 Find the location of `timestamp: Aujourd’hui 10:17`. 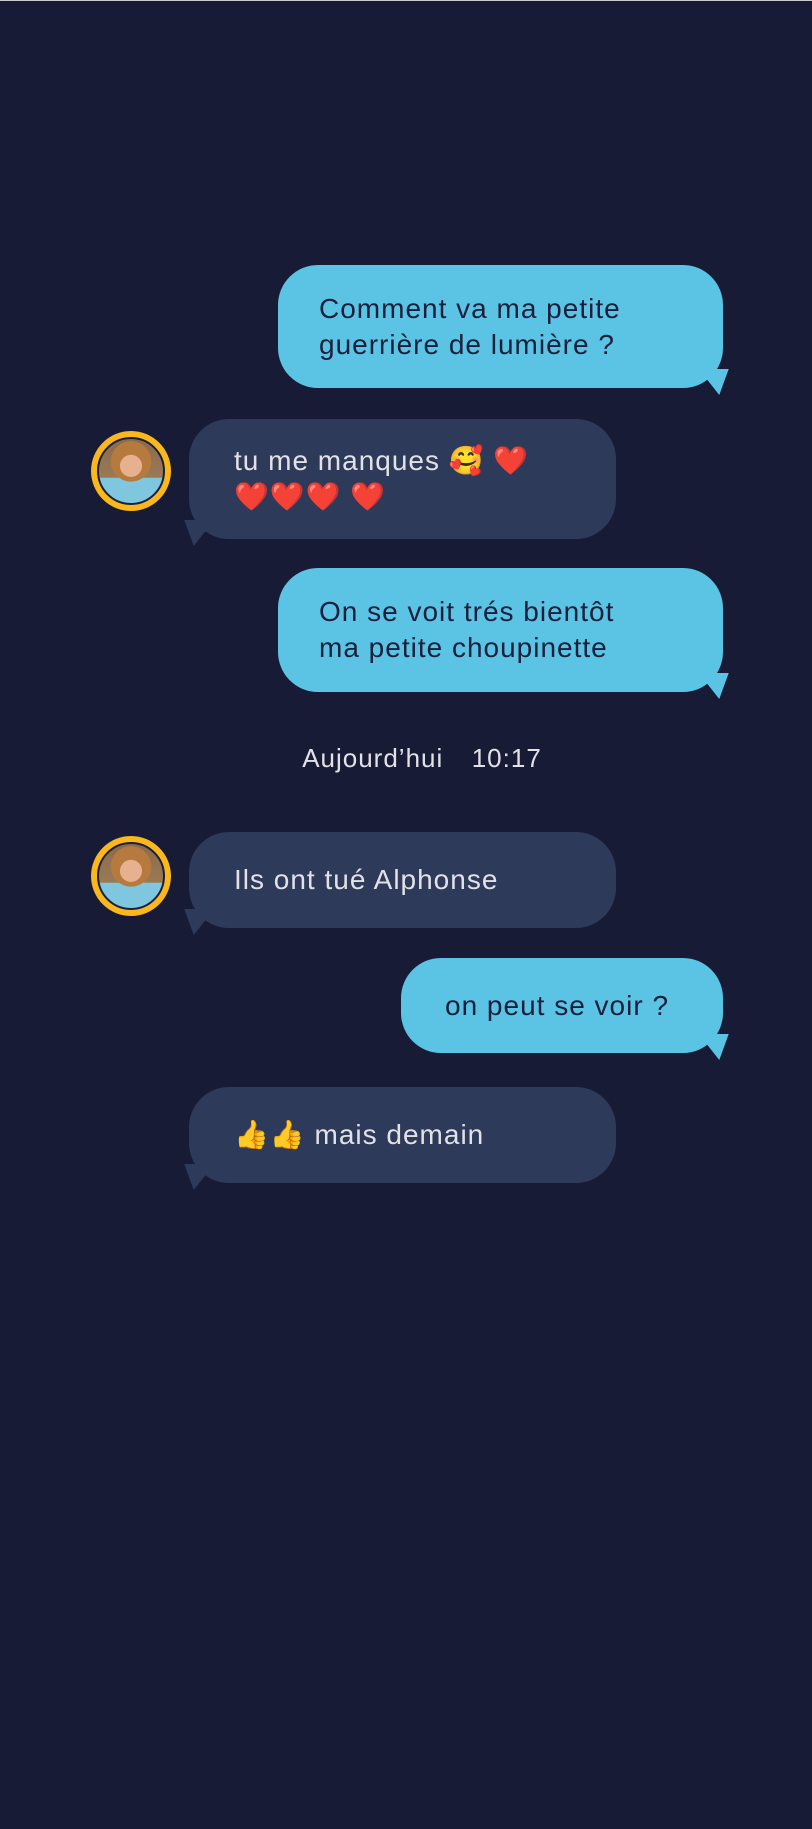

timestamp: Aujourd’hui 10:17 is located at coordinates (422, 758).